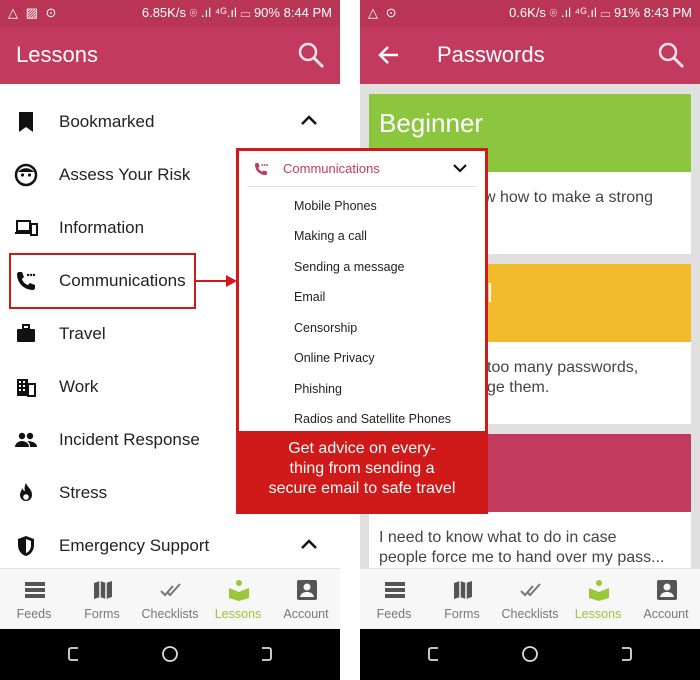  Describe the element at coordinates (331, 168) in the screenshot. I see `submenu-title: Communications` at that location.